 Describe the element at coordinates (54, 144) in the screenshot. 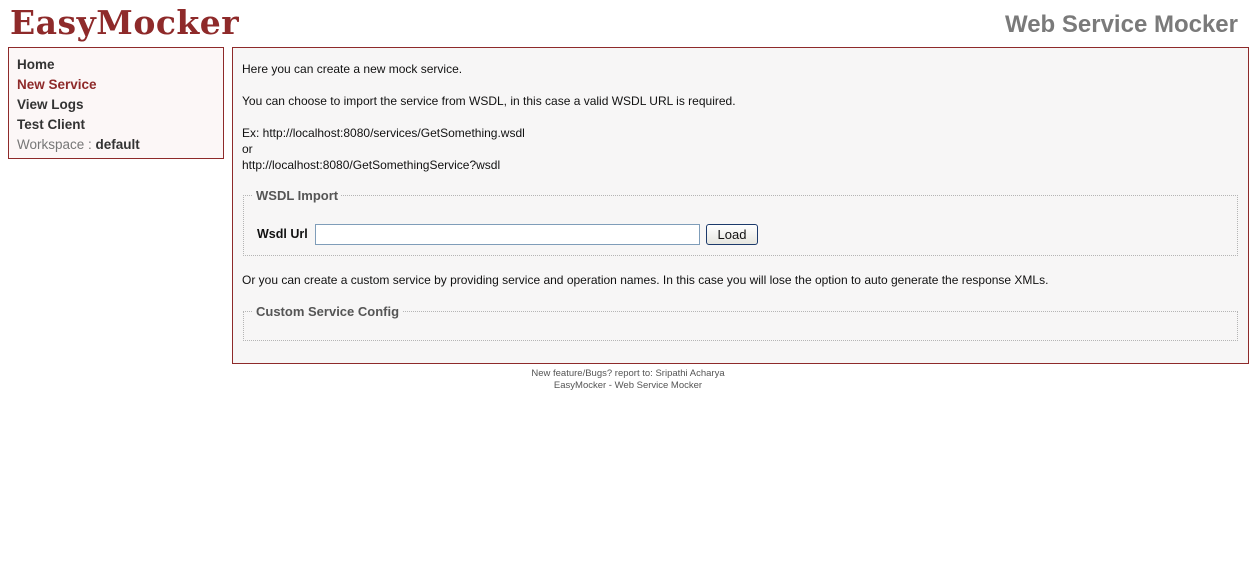

I see `workspace-label: Workspace :` at that location.